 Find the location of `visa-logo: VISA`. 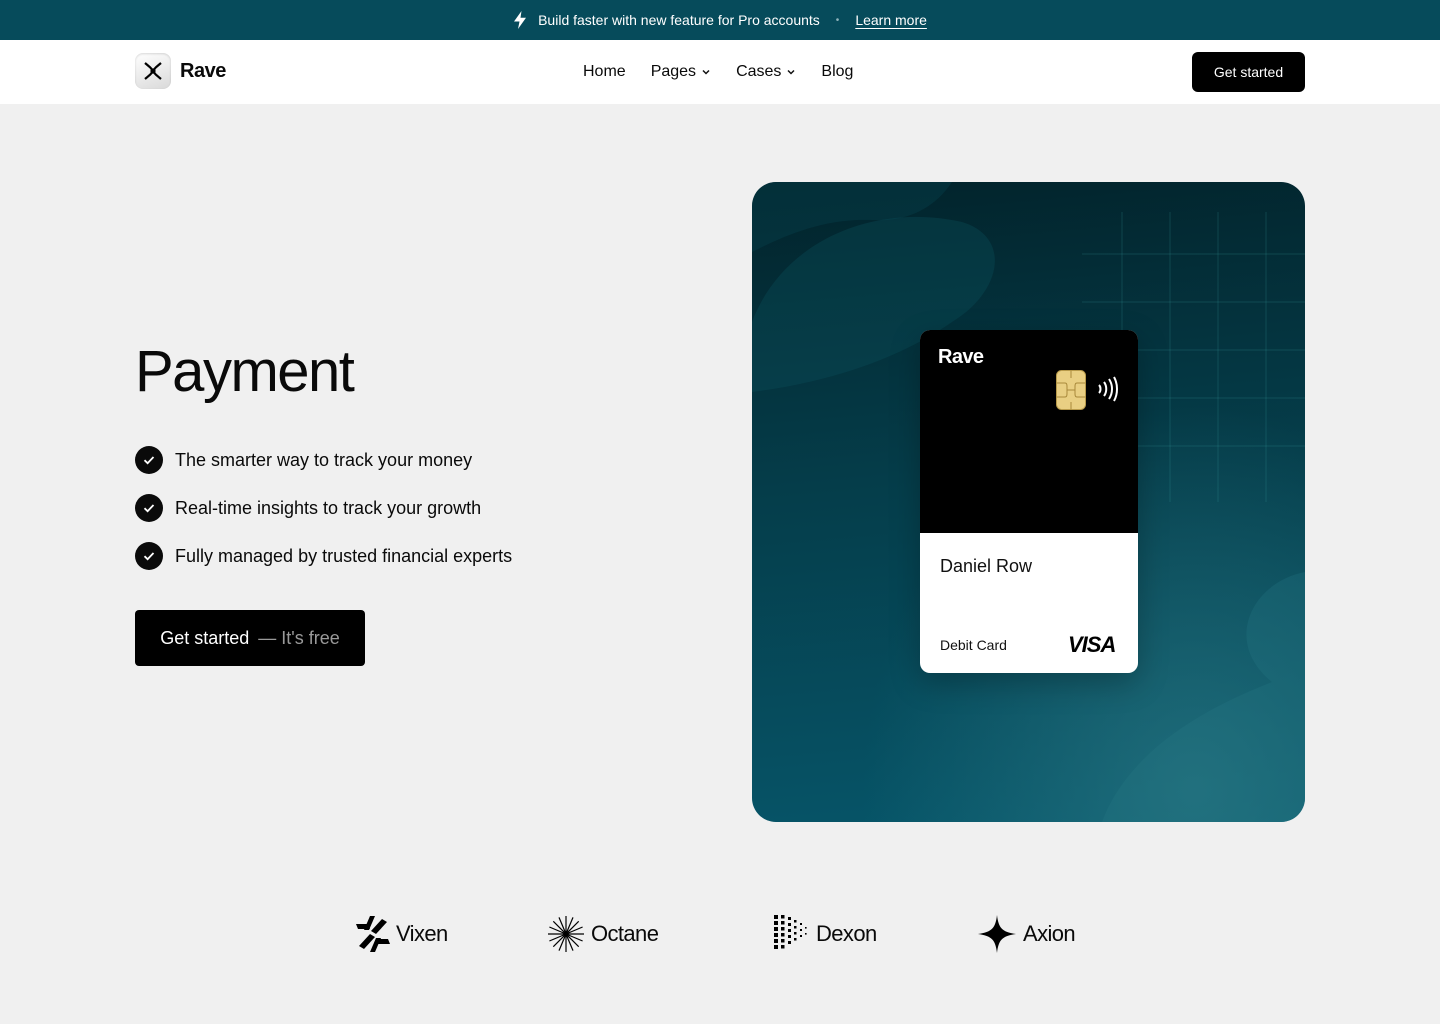

visa-logo: VISA is located at coordinates (1092, 644).